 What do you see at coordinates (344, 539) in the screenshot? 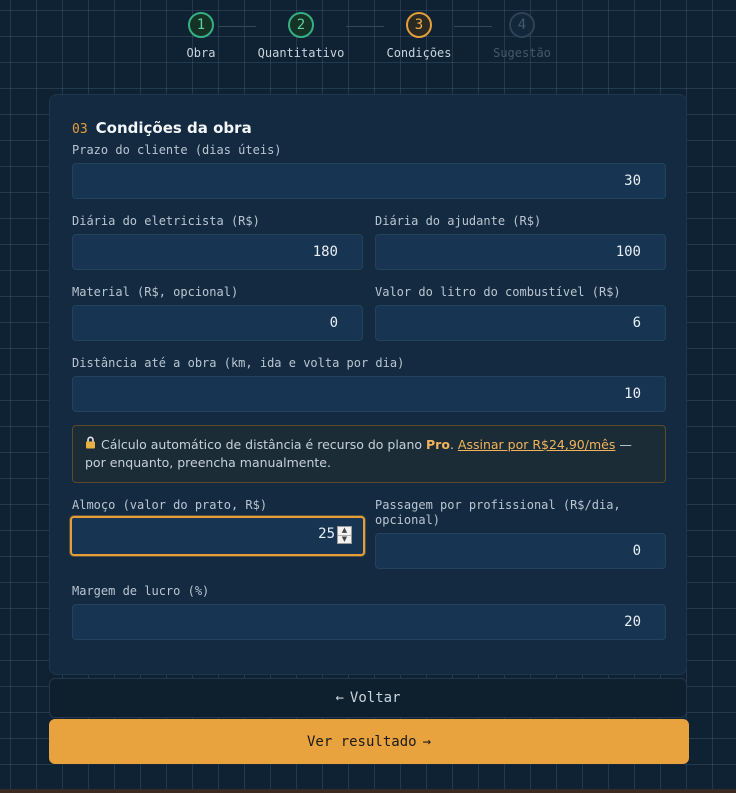
I see `spin-down-icon: ▼` at bounding box center [344, 539].